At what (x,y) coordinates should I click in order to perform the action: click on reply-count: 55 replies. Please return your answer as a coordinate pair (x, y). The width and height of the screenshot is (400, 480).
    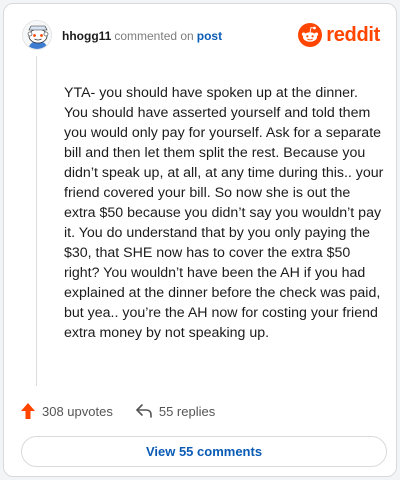
    Looking at the image, I should click on (187, 411).